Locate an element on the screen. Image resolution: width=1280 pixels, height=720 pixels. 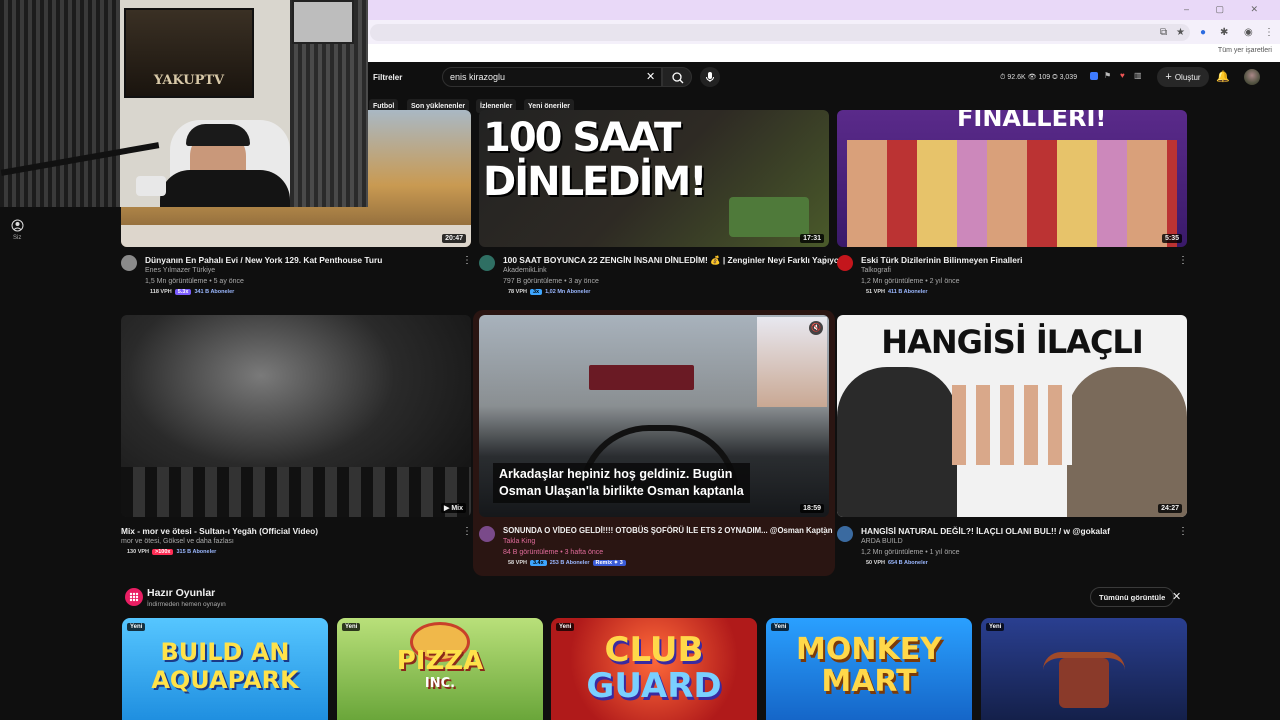
create-label: Oluştur is located at coordinates (1187, 77).